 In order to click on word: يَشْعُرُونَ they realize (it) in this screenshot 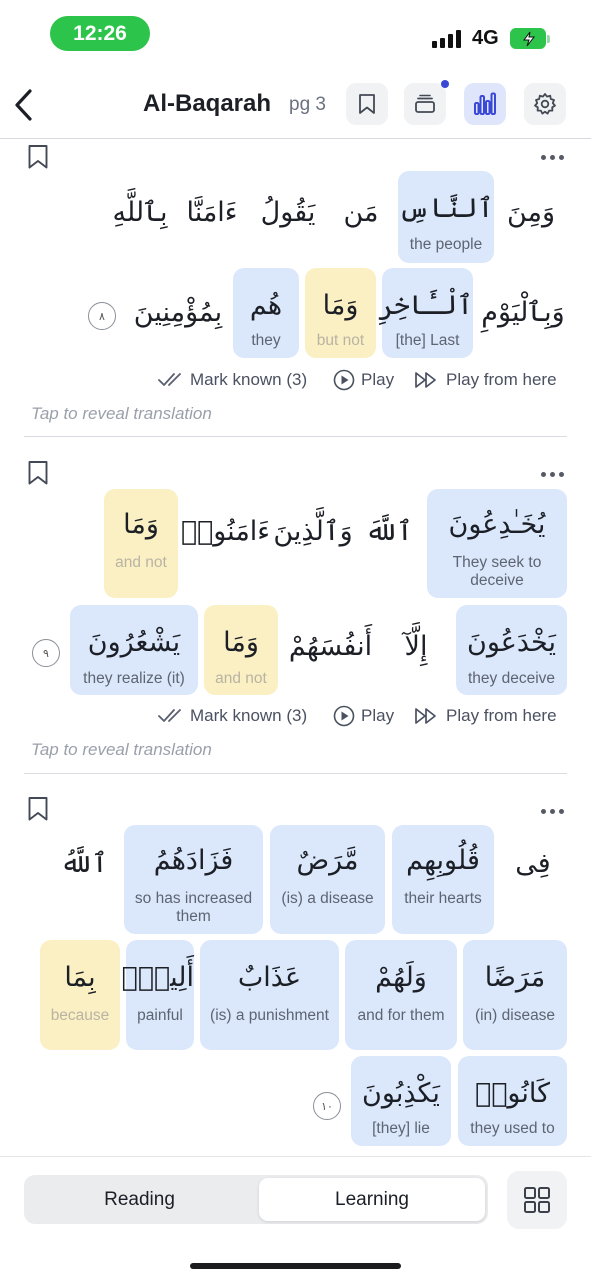, I will do `click(134, 650)`.